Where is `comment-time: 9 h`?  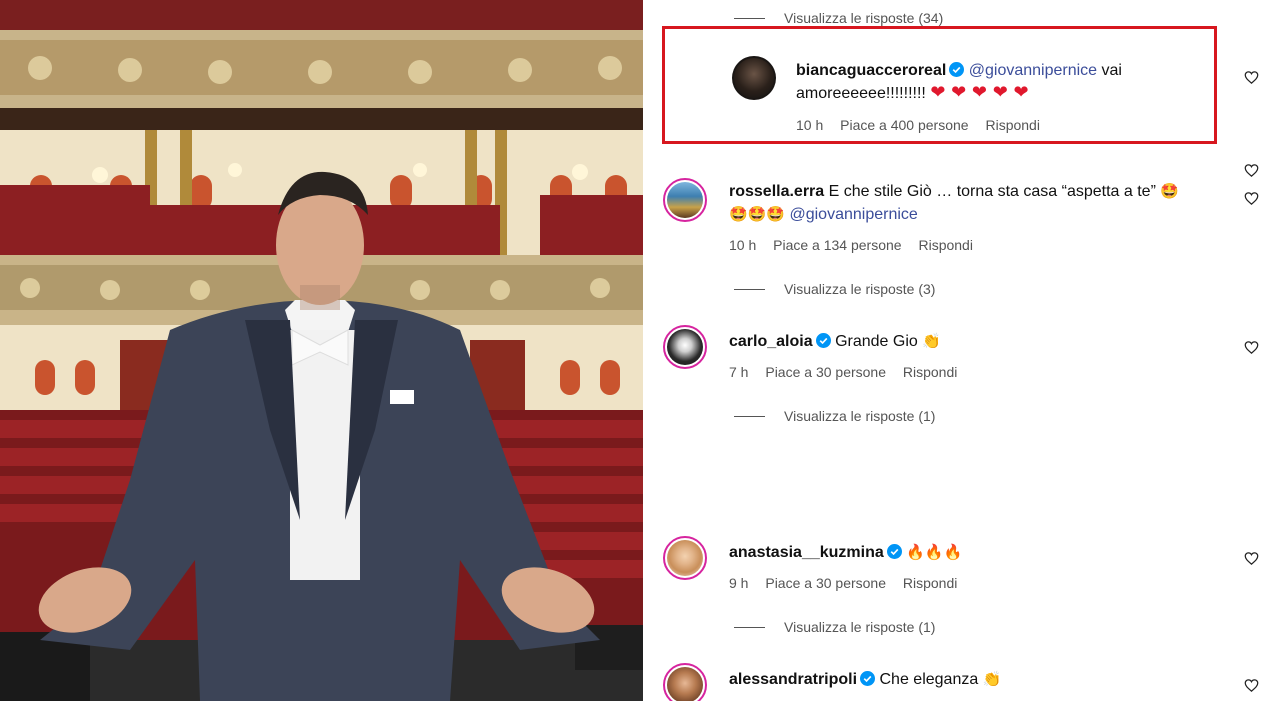 comment-time: 9 h is located at coordinates (739, 583).